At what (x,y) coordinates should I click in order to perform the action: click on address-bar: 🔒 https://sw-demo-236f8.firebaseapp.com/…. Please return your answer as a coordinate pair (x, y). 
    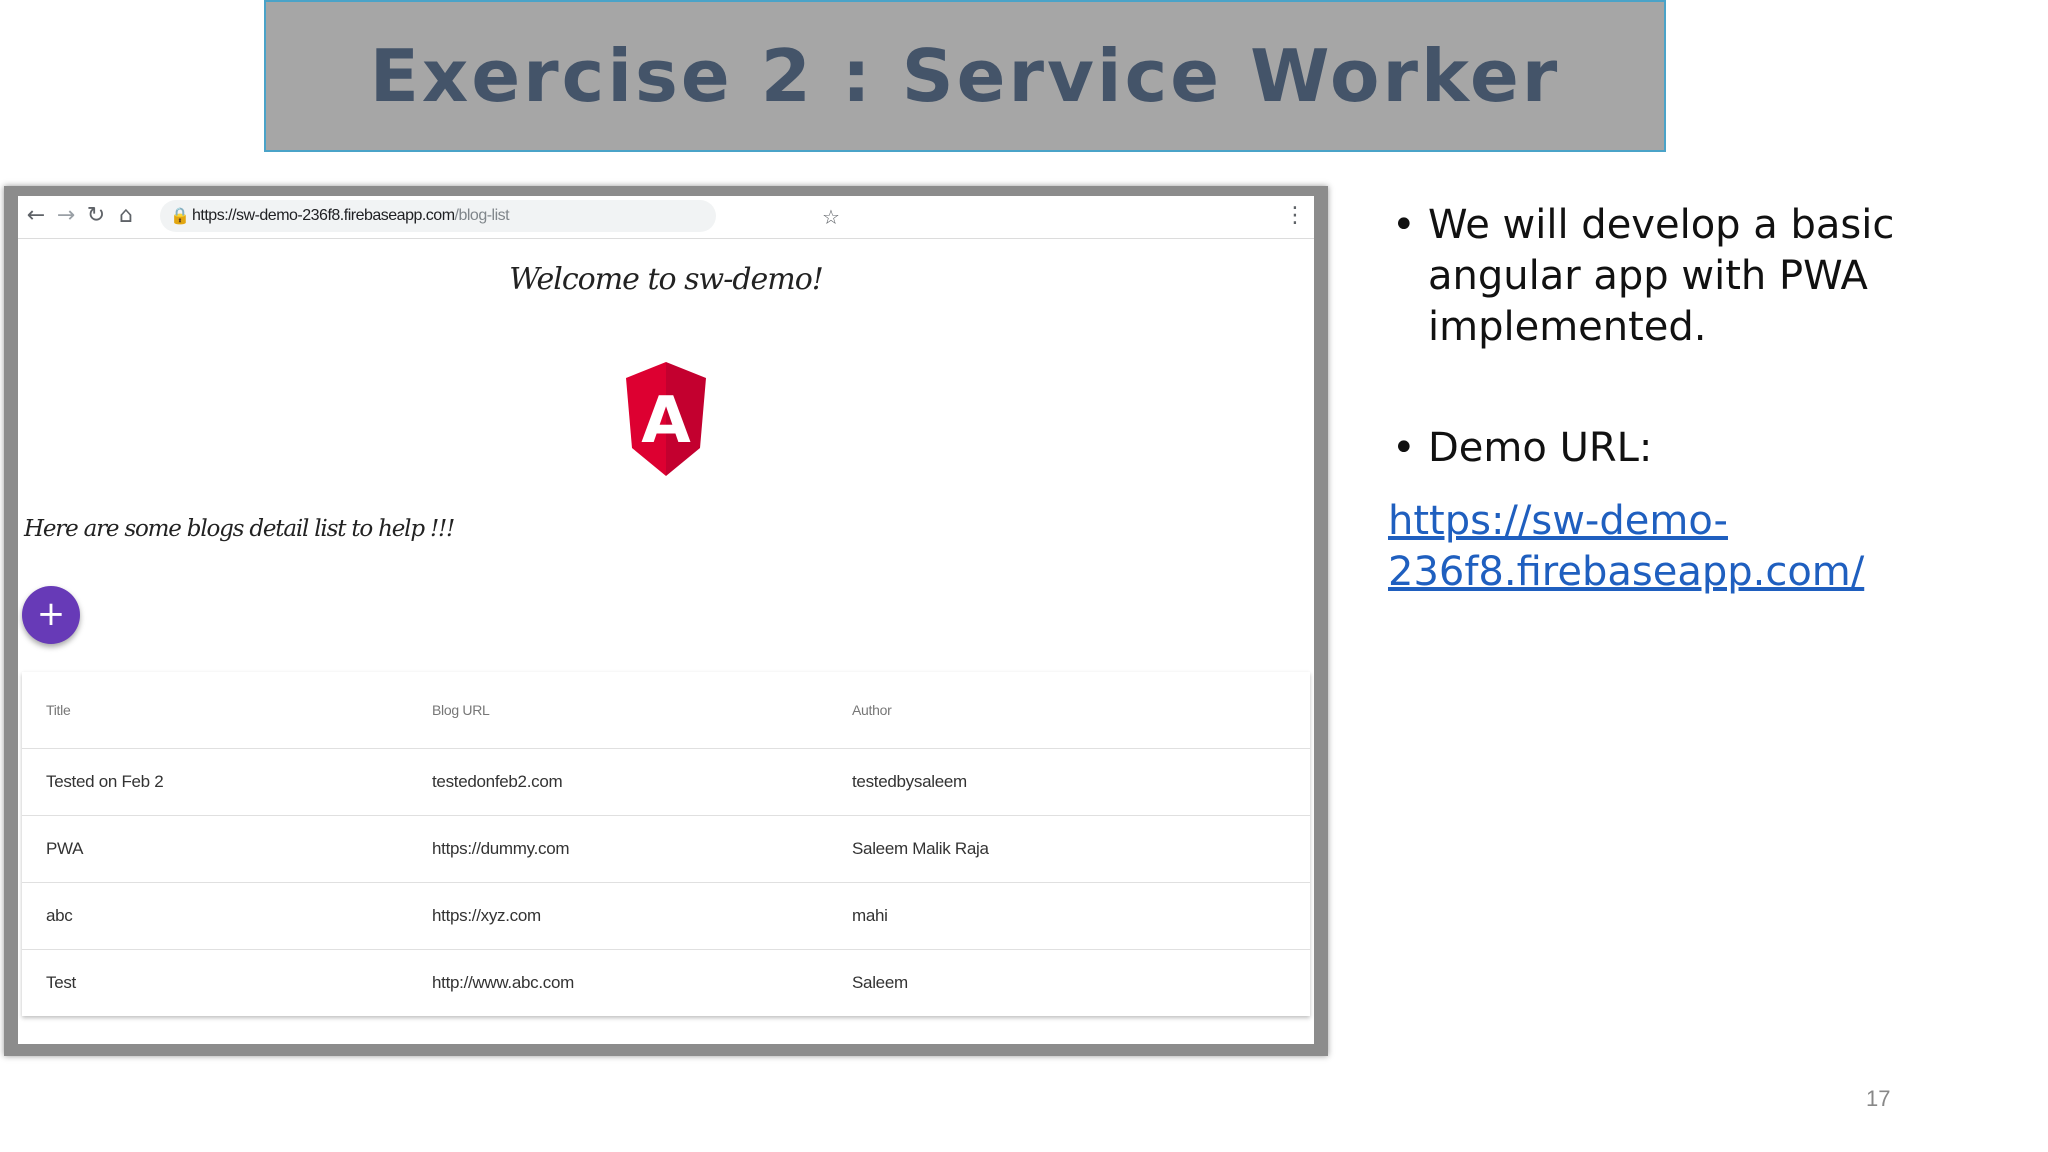
    Looking at the image, I should click on (500, 216).